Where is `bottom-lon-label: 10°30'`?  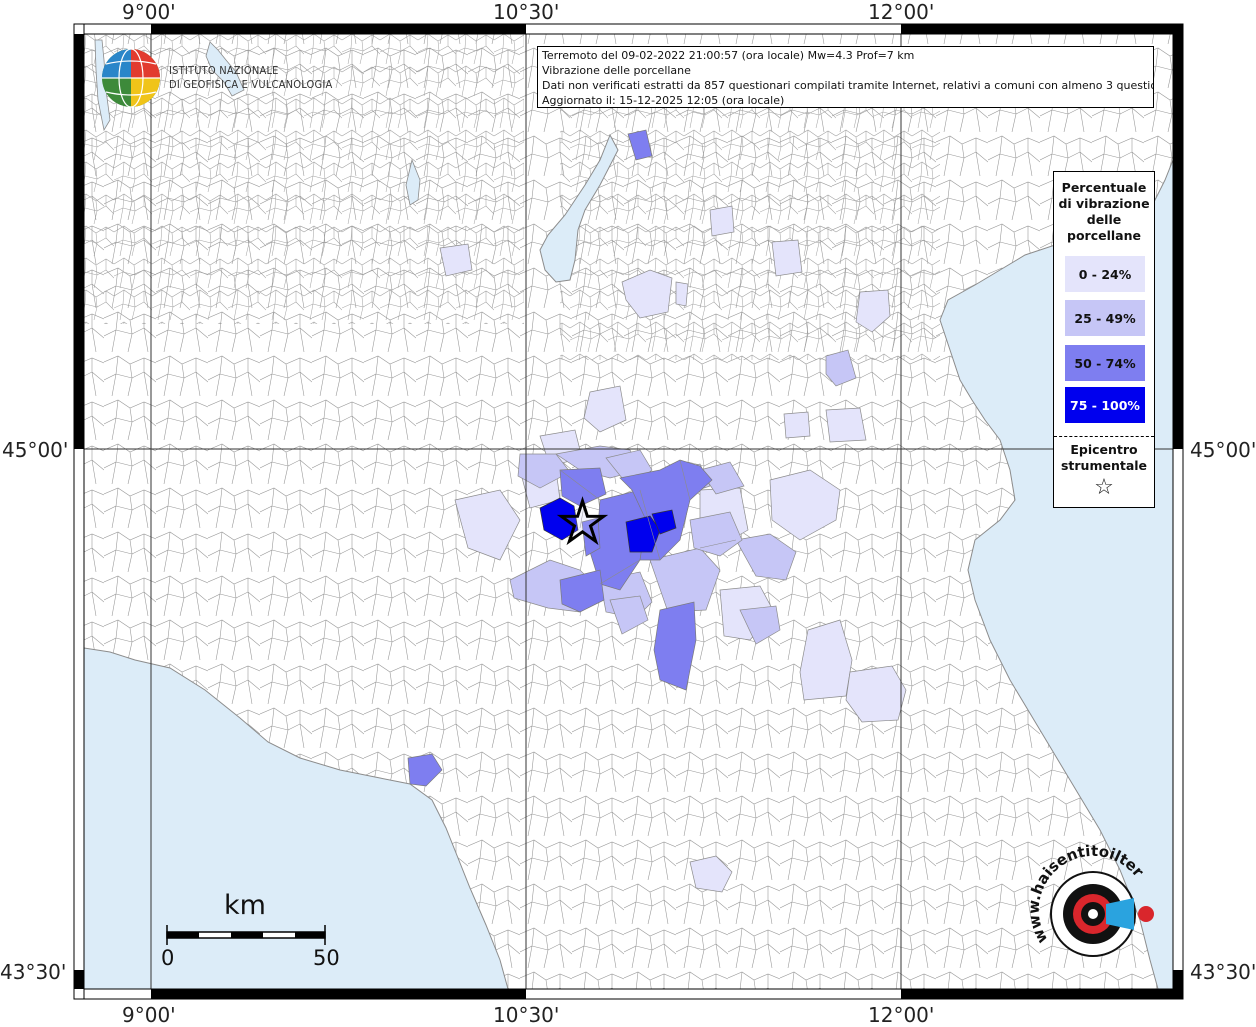 bottom-lon-label: 10°30' is located at coordinates (526, 1015).